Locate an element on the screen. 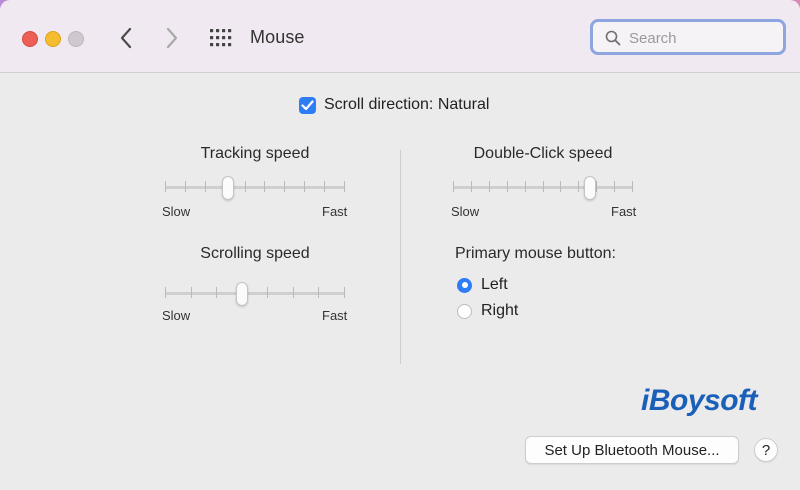 The width and height of the screenshot is (800, 490). zoom-window-button is located at coordinates (76, 39).